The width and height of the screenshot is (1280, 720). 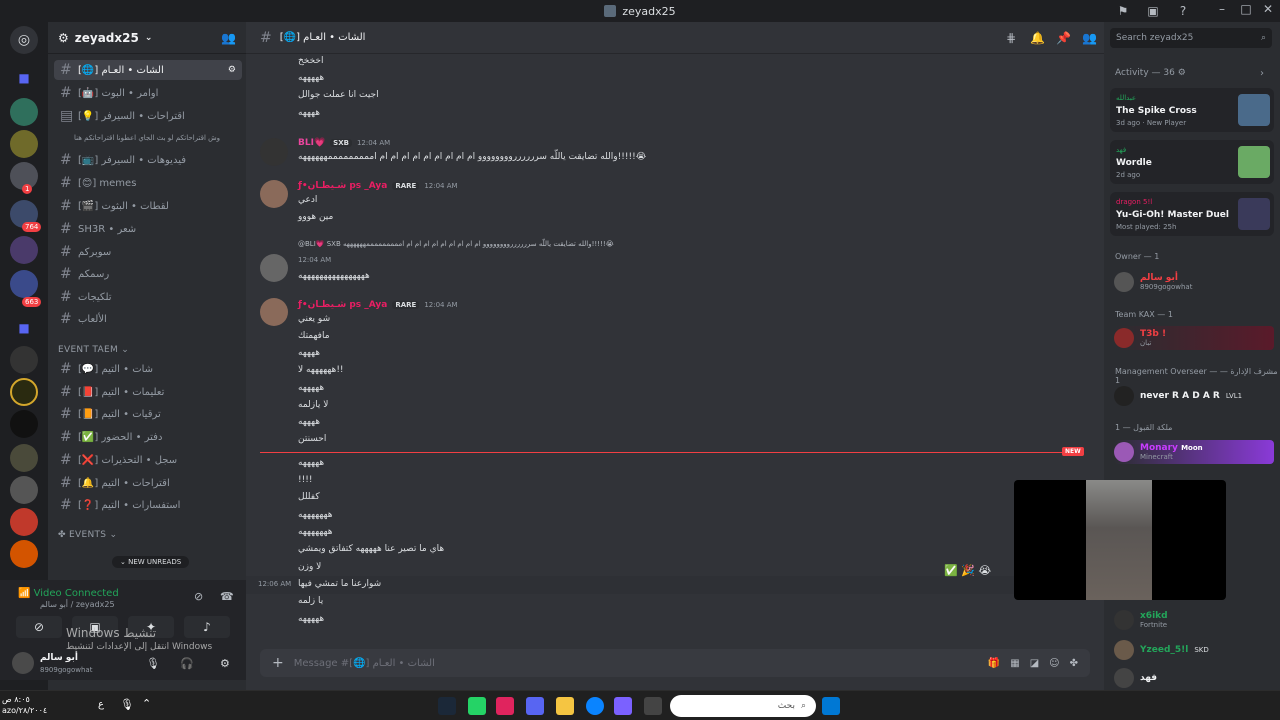 What do you see at coordinates (314, 260) in the screenshot?
I see `message-author: 12:04 AM` at bounding box center [314, 260].